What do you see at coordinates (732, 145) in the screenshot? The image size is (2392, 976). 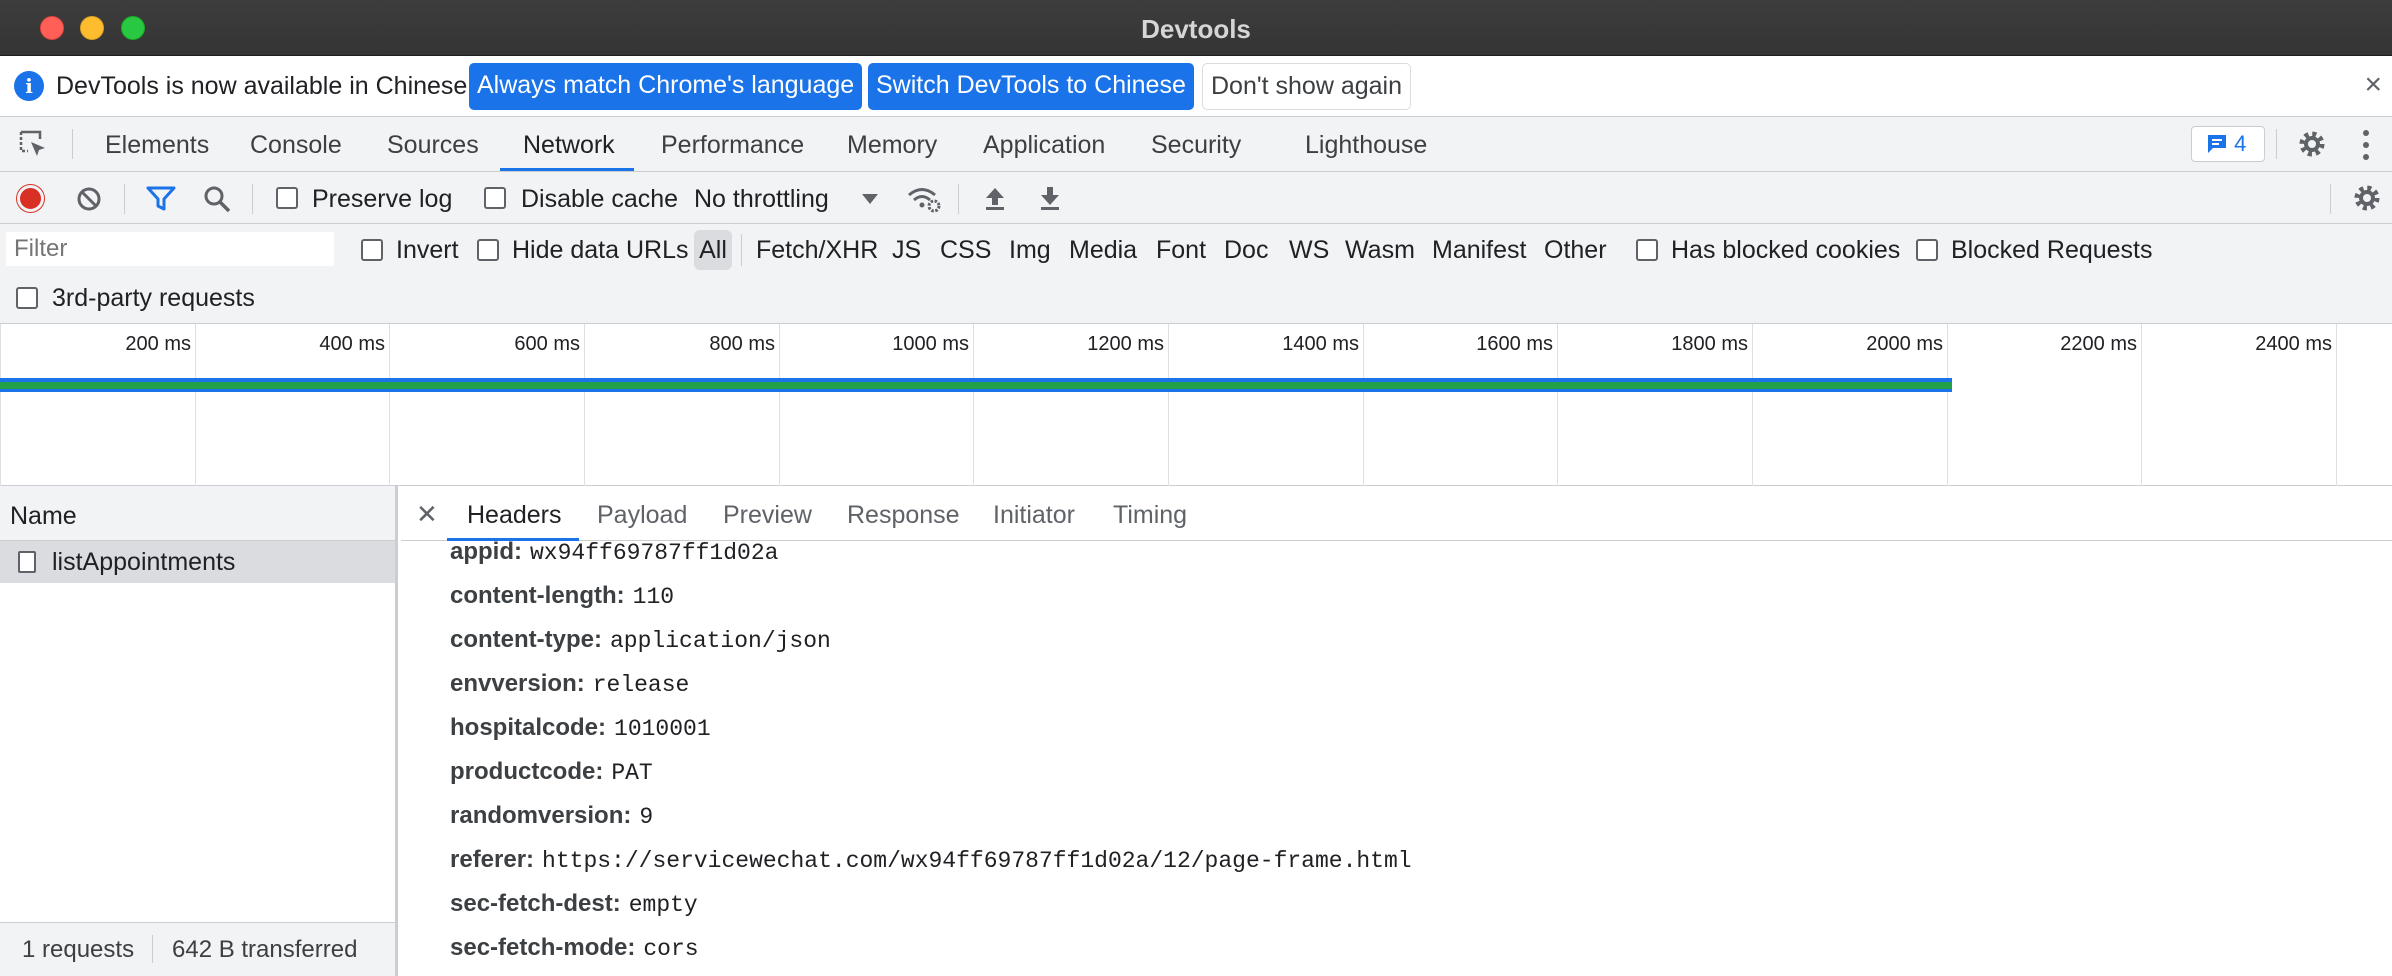 I see `tab-performance: Performance` at bounding box center [732, 145].